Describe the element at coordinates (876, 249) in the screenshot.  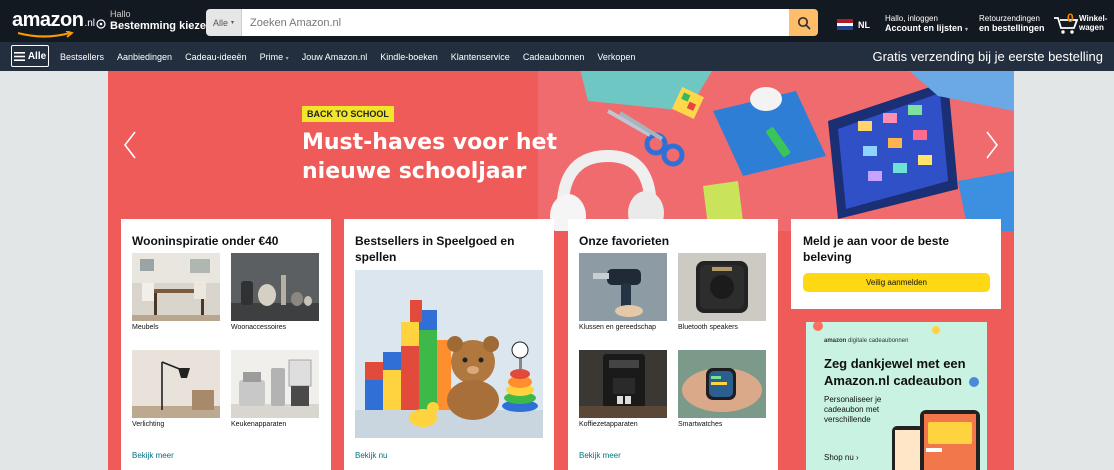
I see `signin-title: Meld je aan voor de beste beleving` at that location.